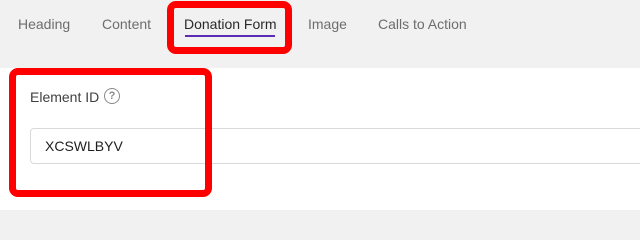  What do you see at coordinates (126, 24) in the screenshot?
I see `tab-content: Content` at bounding box center [126, 24].